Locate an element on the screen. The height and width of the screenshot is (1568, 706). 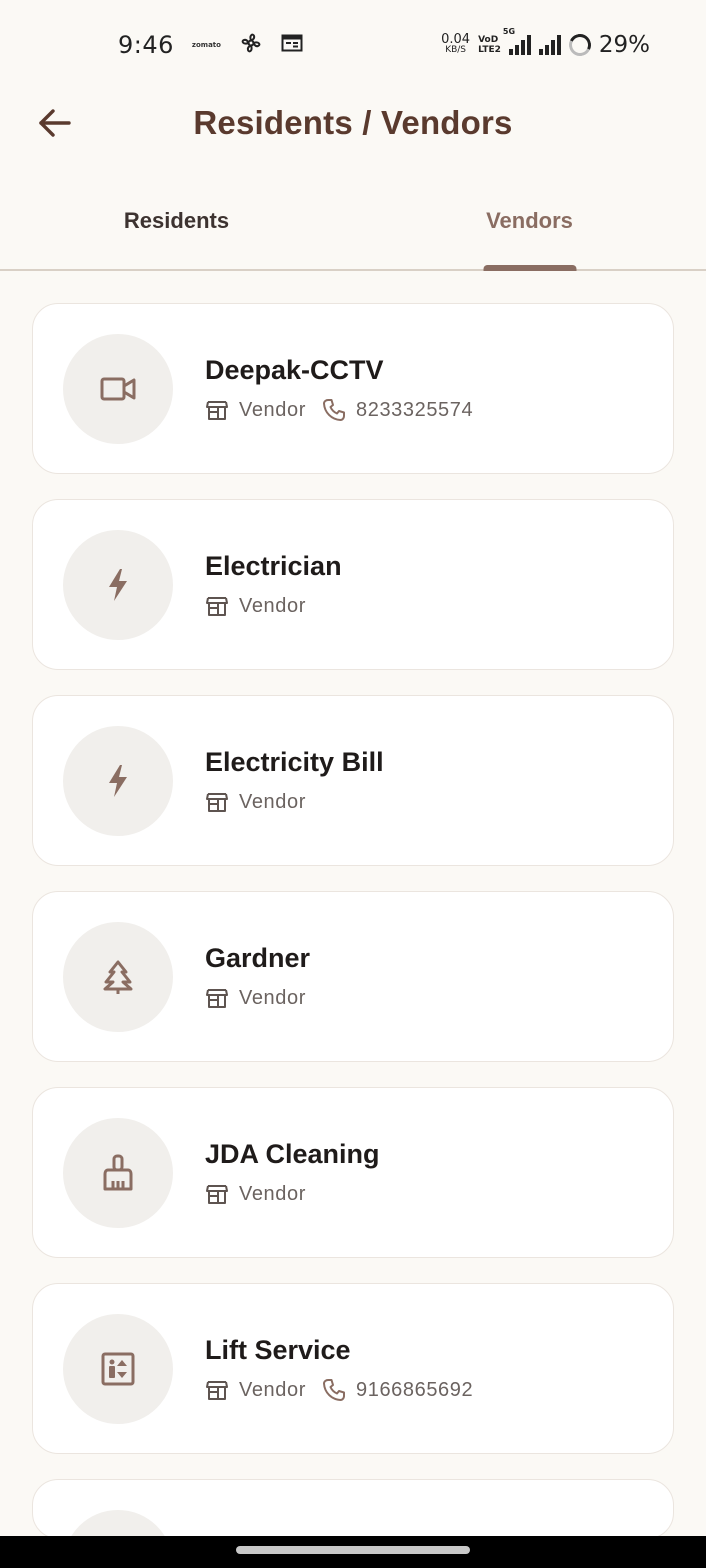
vendor-card: Electrician Vendor is located at coordinates (353, 584).